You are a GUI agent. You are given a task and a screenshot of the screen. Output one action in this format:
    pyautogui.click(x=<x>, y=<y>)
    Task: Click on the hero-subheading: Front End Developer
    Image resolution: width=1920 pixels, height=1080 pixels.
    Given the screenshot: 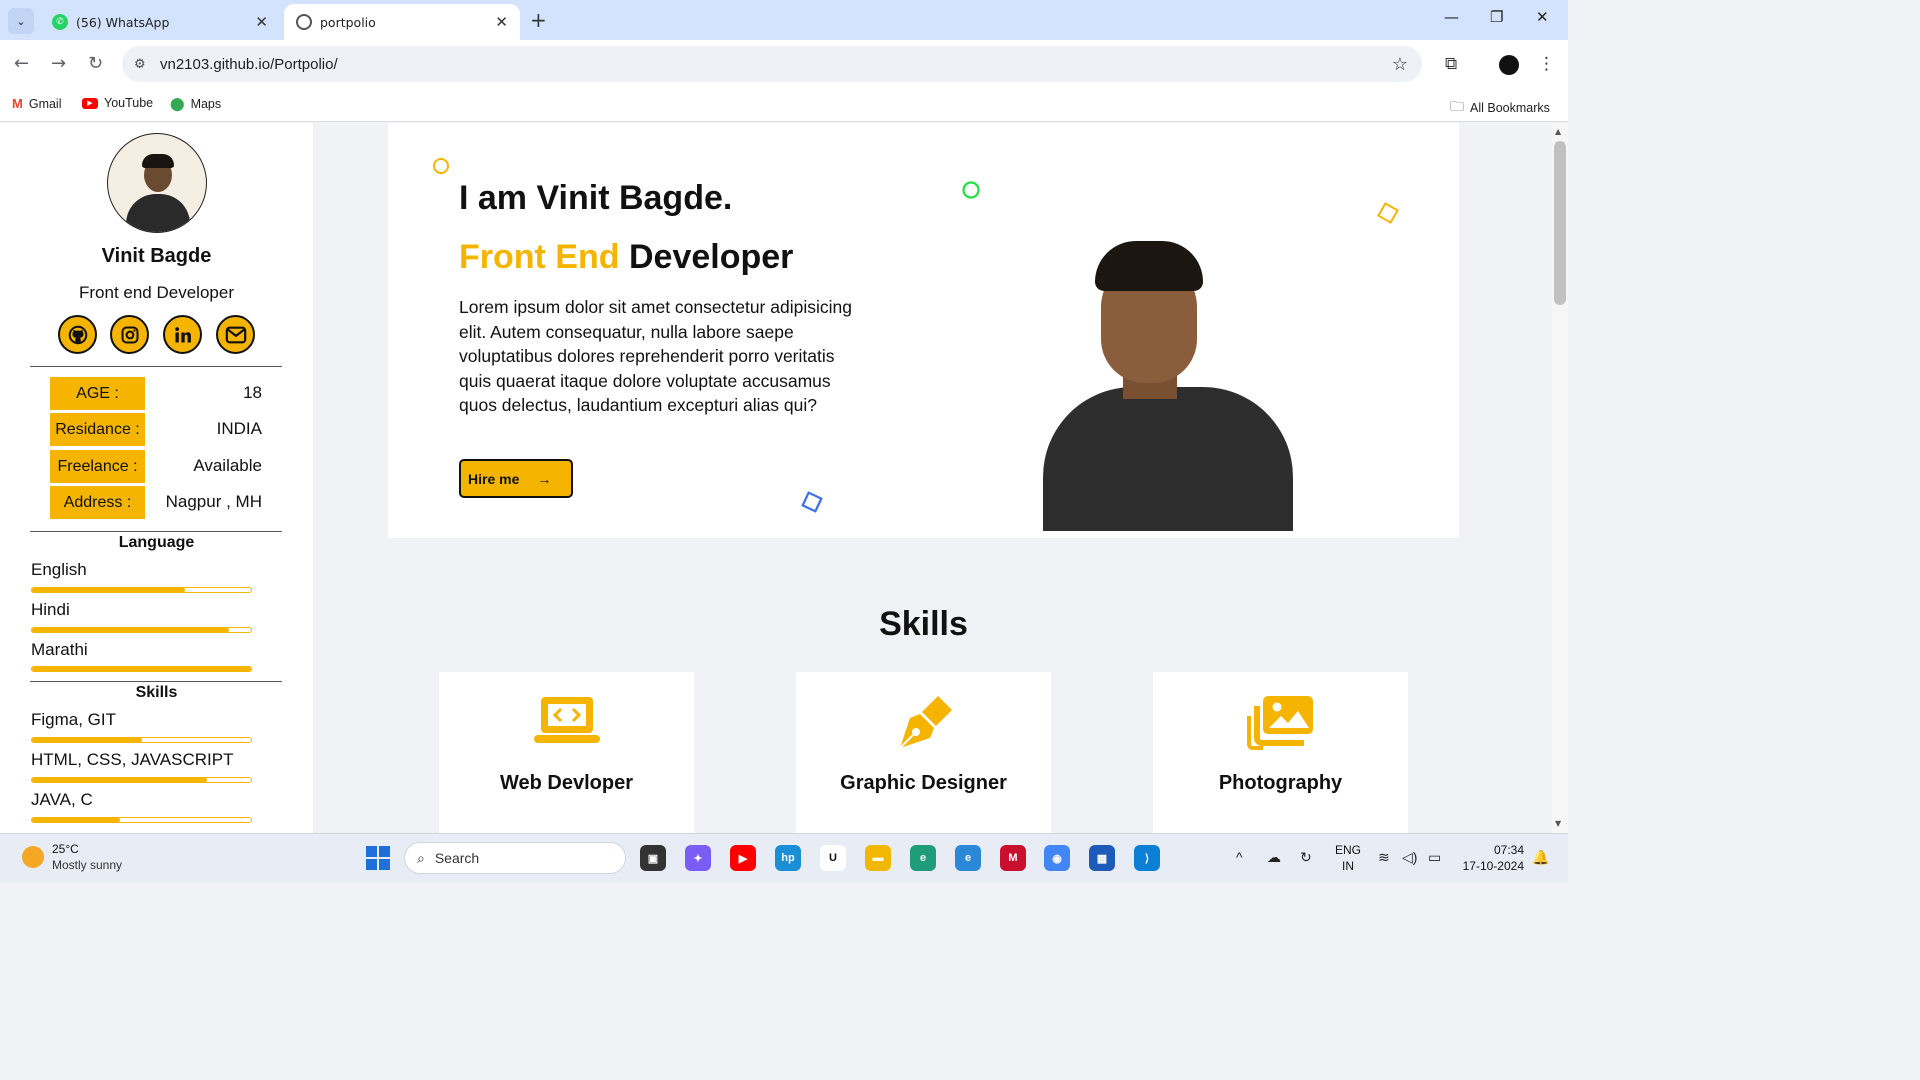 What is the action you would take?
    pyautogui.click(x=626, y=257)
    